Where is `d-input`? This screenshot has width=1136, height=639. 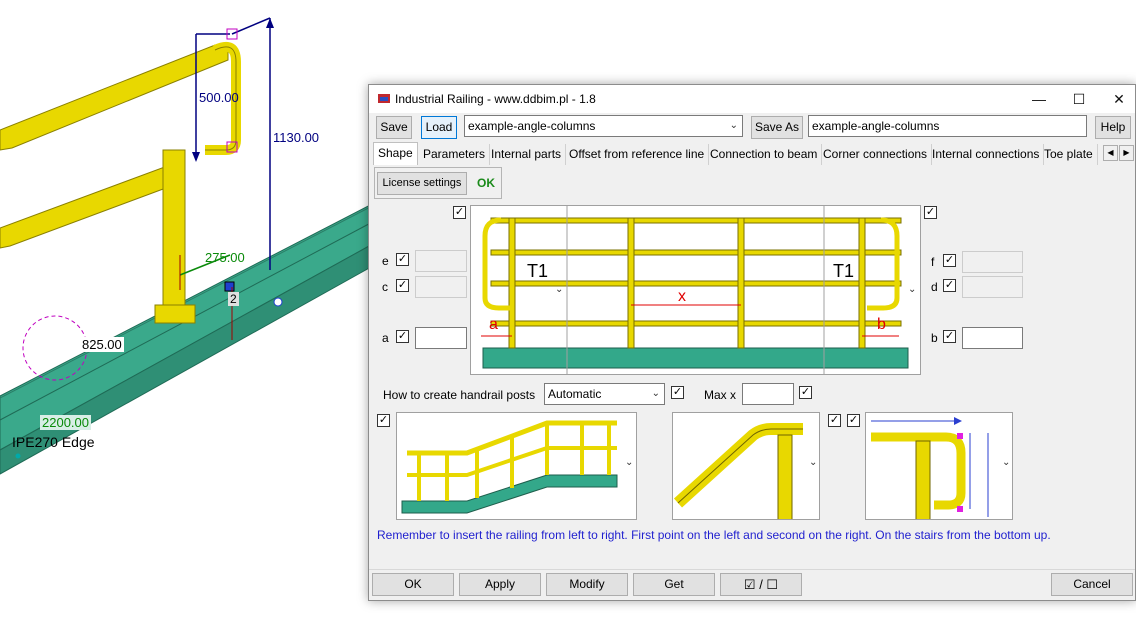 d-input is located at coordinates (992, 287).